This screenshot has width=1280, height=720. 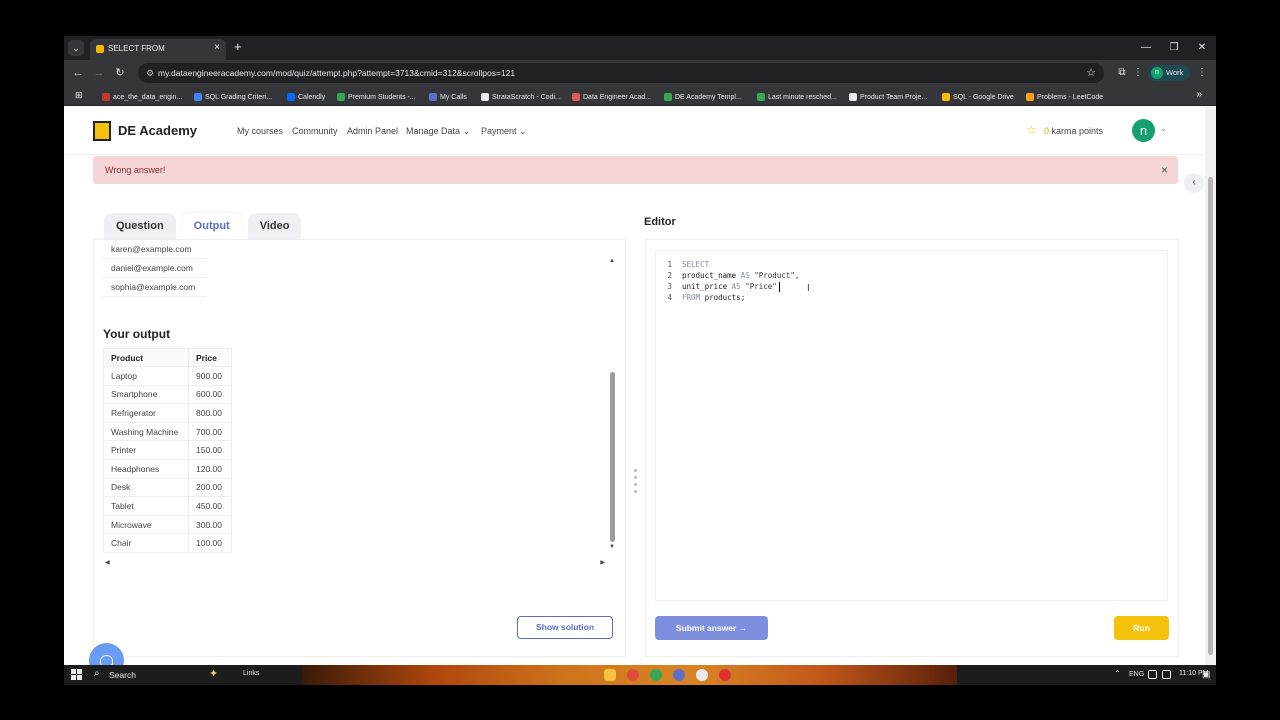 What do you see at coordinates (315, 131) in the screenshot?
I see `nav-community: Community` at bounding box center [315, 131].